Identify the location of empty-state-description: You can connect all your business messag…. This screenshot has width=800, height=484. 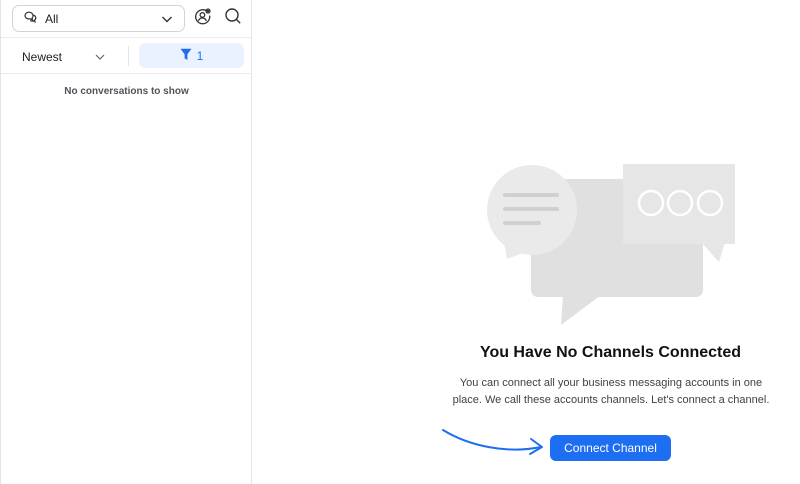
(611, 391).